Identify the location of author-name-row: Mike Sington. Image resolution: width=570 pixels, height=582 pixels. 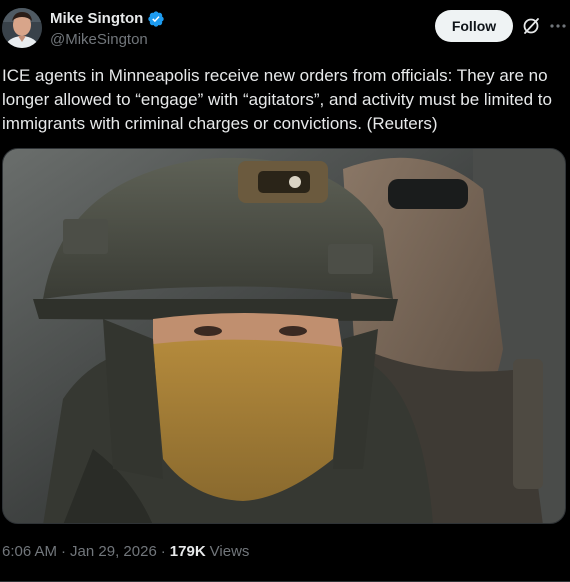
(107, 19).